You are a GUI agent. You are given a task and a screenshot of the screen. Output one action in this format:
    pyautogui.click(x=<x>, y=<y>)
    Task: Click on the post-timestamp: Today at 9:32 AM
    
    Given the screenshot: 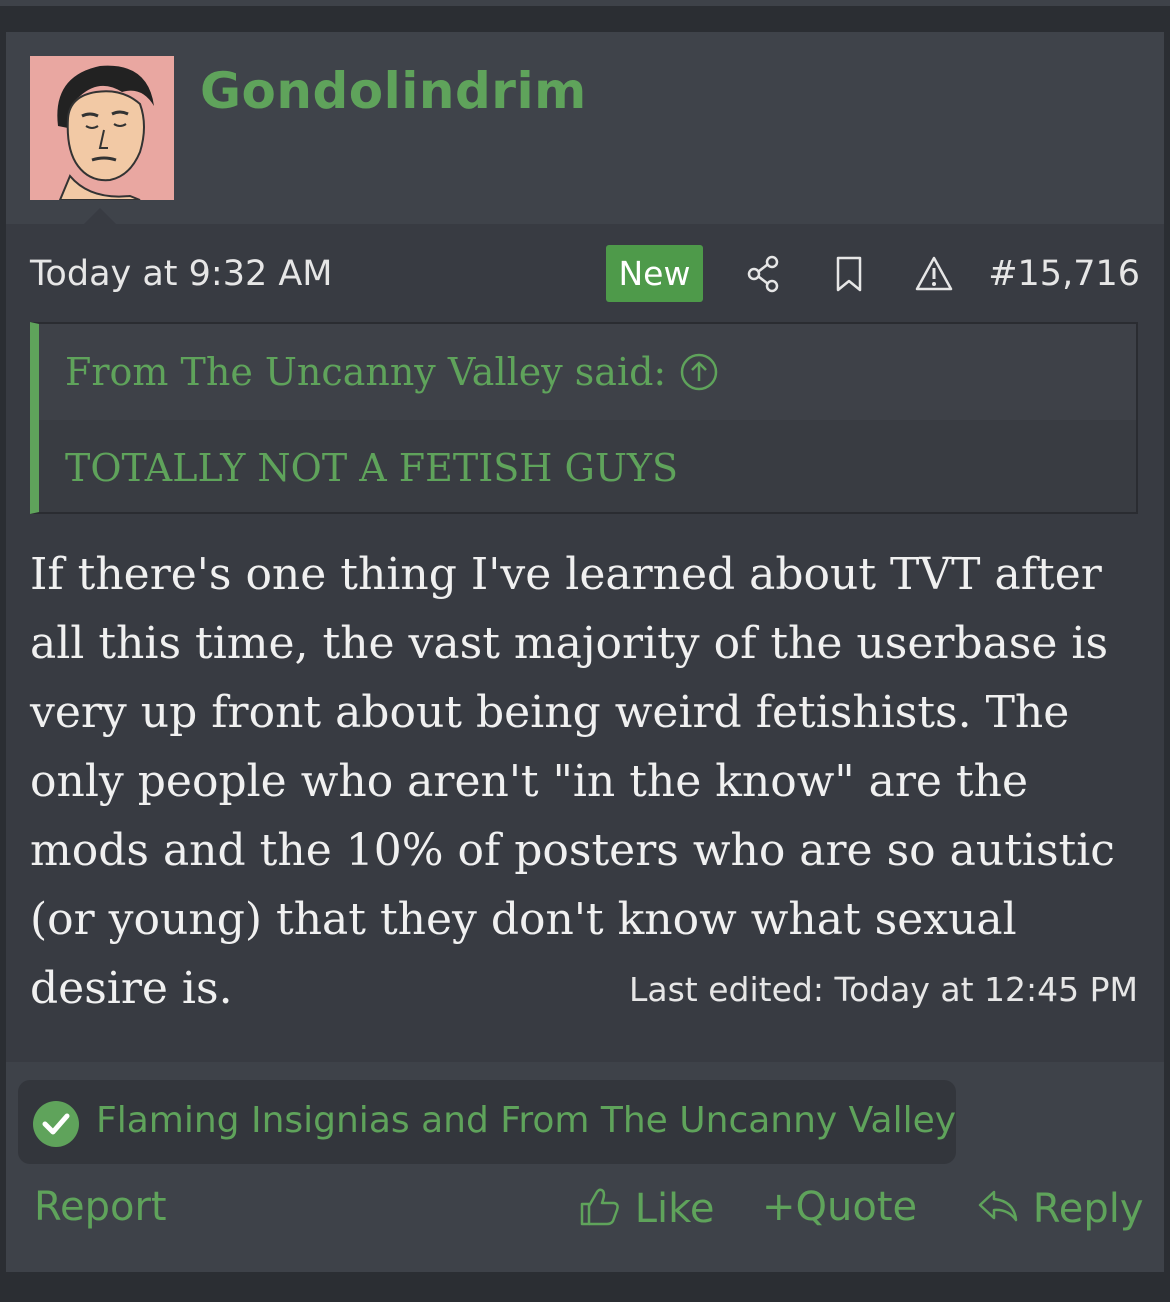 What is the action you would take?
    pyautogui.click(x=181, y=274)
    